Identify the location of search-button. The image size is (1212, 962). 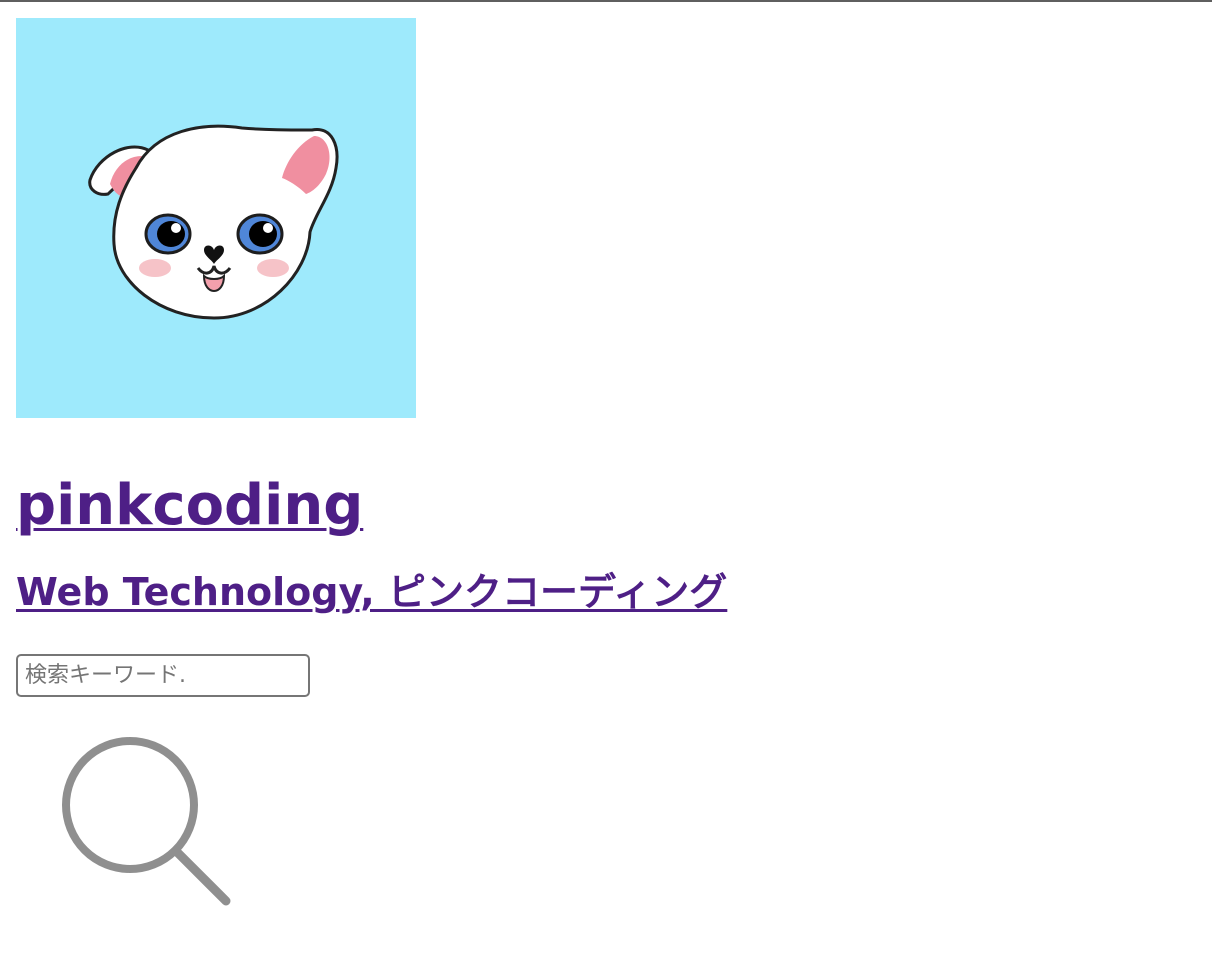
(148, 823).